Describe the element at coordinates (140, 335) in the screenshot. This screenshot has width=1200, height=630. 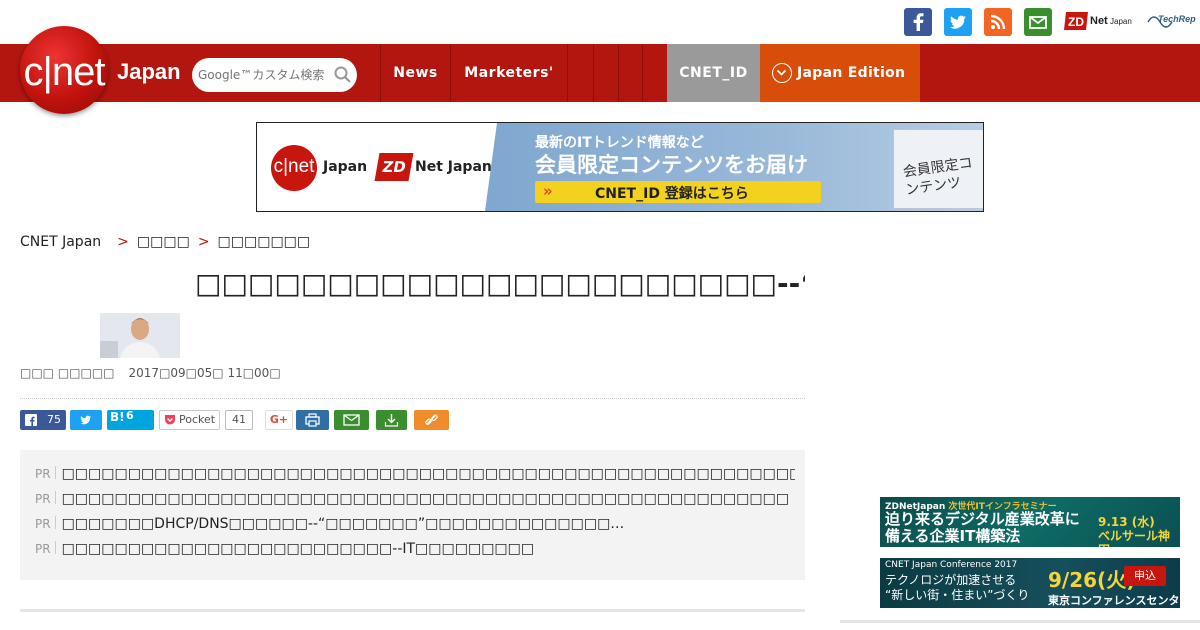
I see `author-avatar` at that location.